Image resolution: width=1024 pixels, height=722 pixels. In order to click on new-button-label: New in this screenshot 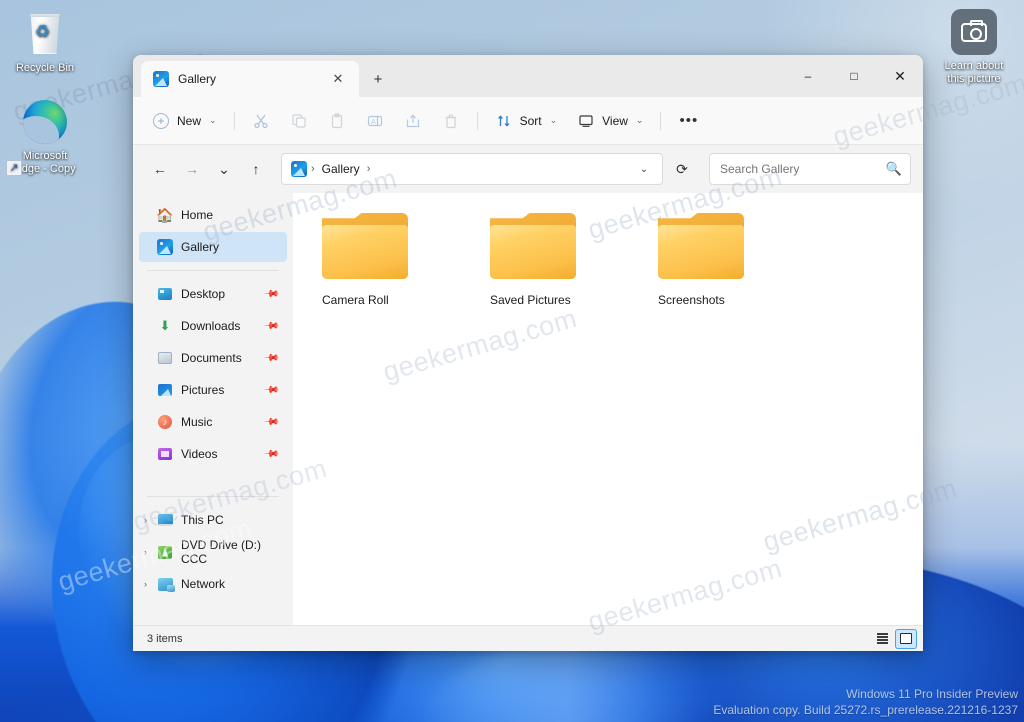, I will do `click(189, 120)`.